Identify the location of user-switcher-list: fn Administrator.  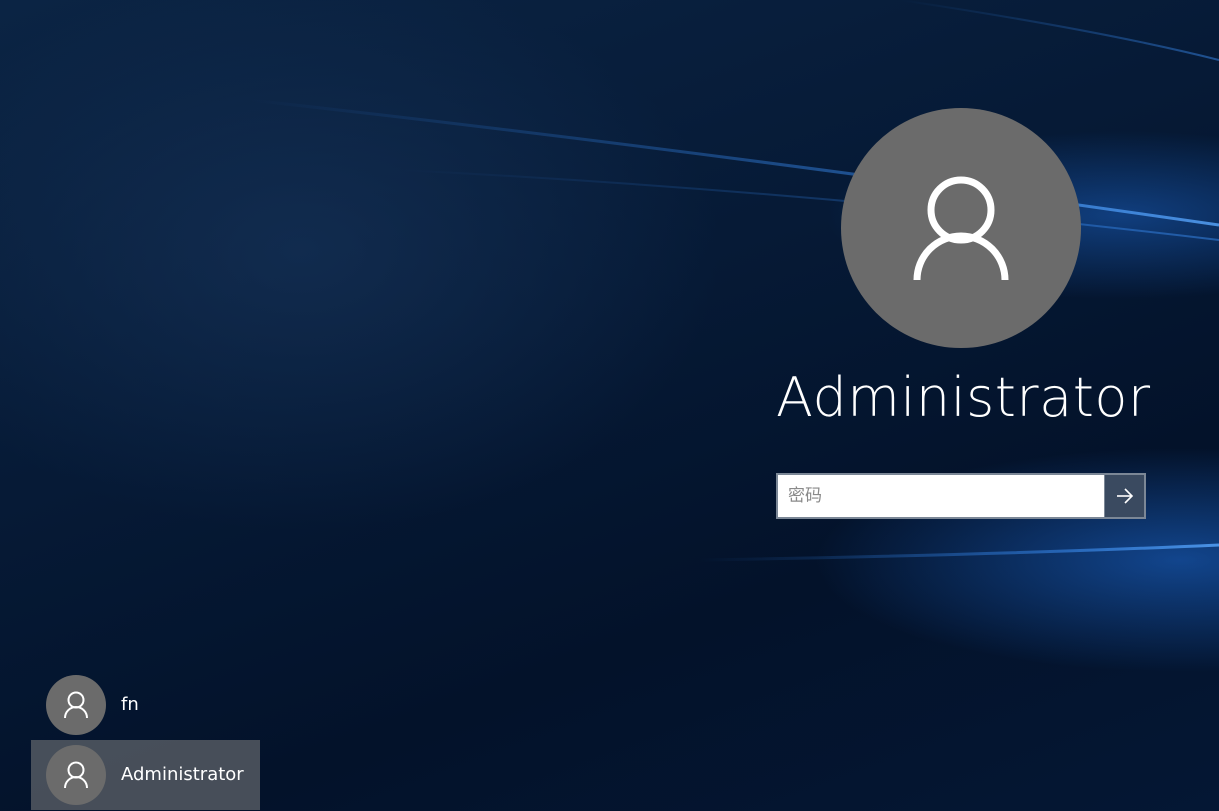
(146, 740).